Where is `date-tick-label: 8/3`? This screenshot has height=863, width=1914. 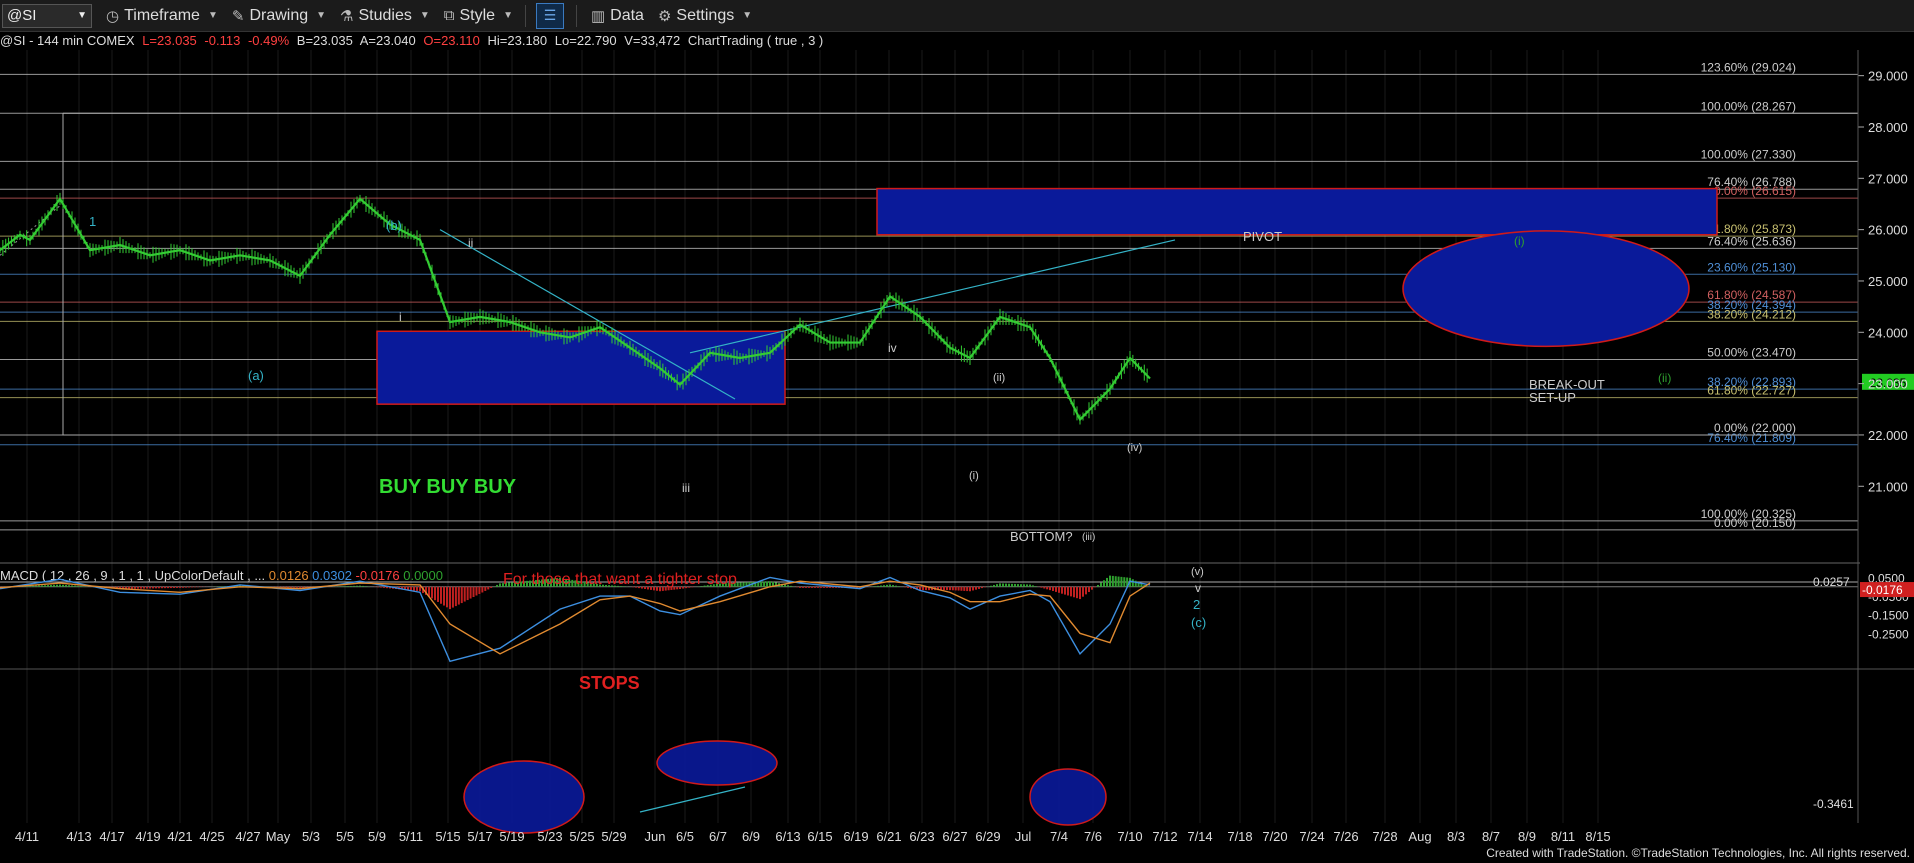
date-tick-label: 8/3 is located at coordinates (1456, 836).